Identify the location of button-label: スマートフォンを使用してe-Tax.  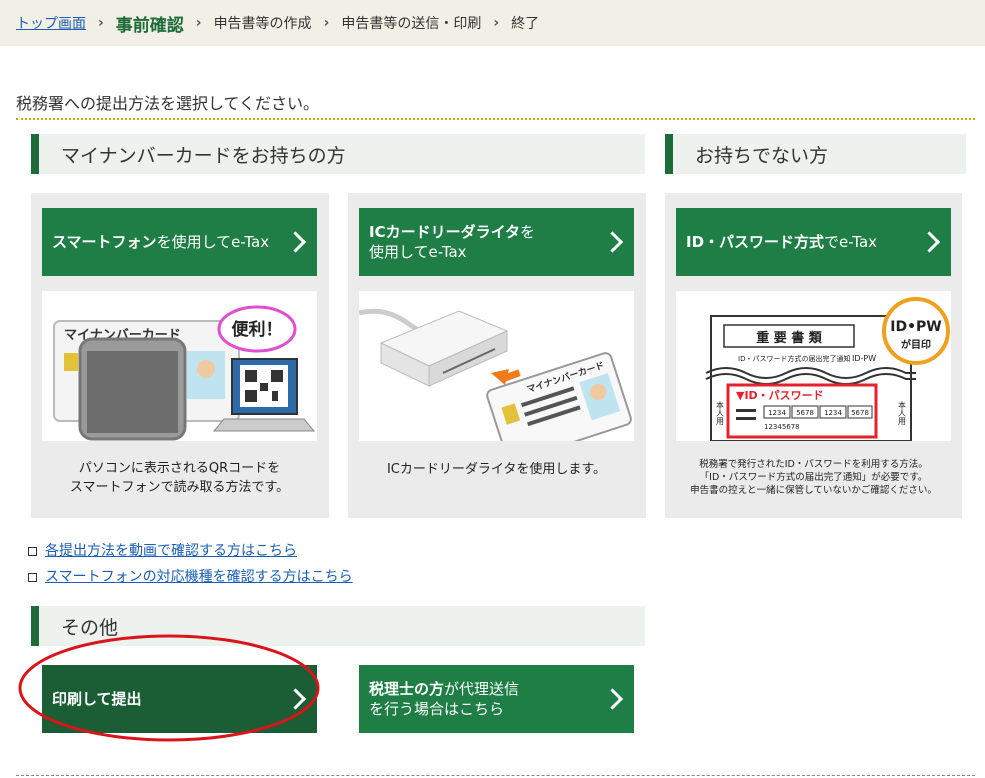
(161, 242).